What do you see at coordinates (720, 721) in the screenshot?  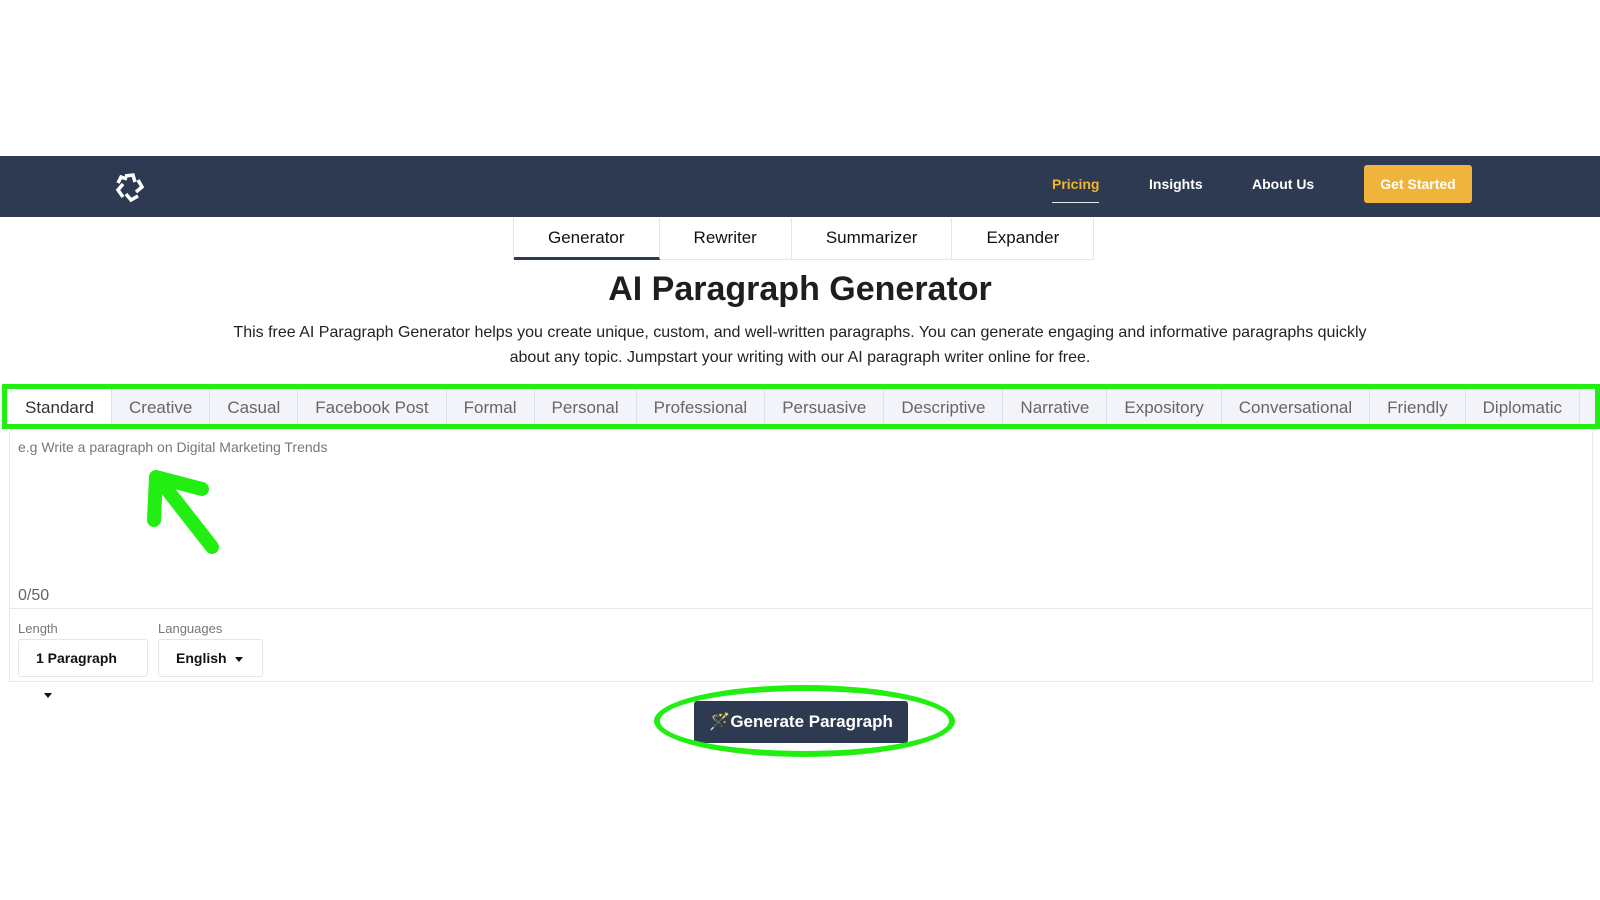 I see `magic-wand-icon: 🪄` at bounding box center [720, 721].